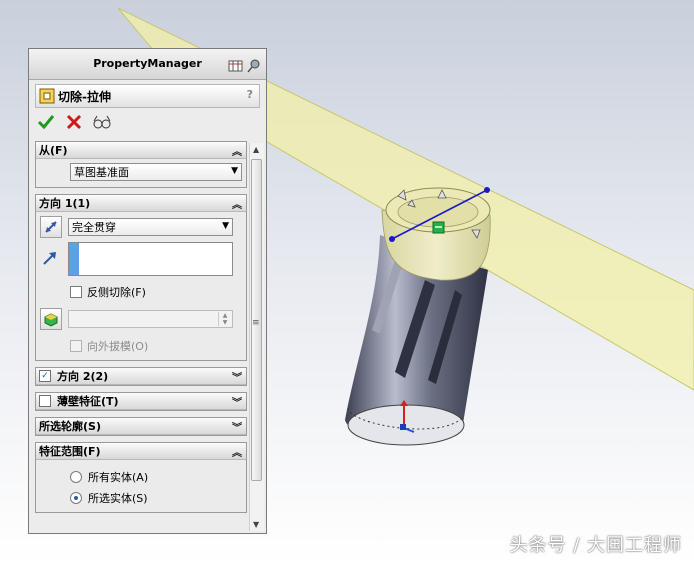 The width and height of the screenshot is (694, 563). I want to click on action-buttons, so click(147, 122).